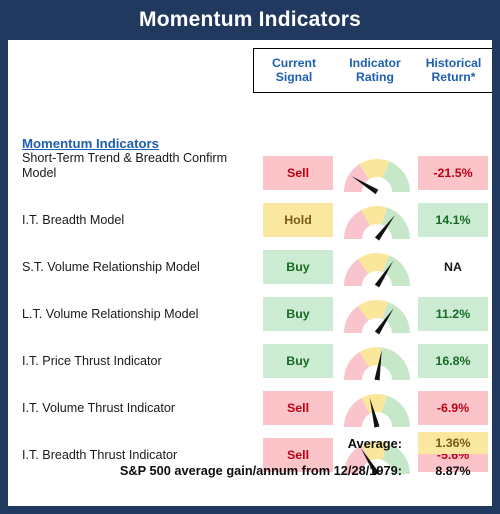  What do you see at coordinates (293, 63) in the screenshot?
I see `column-header-current-signal-line1: Current` at bounding box center [293, 63].